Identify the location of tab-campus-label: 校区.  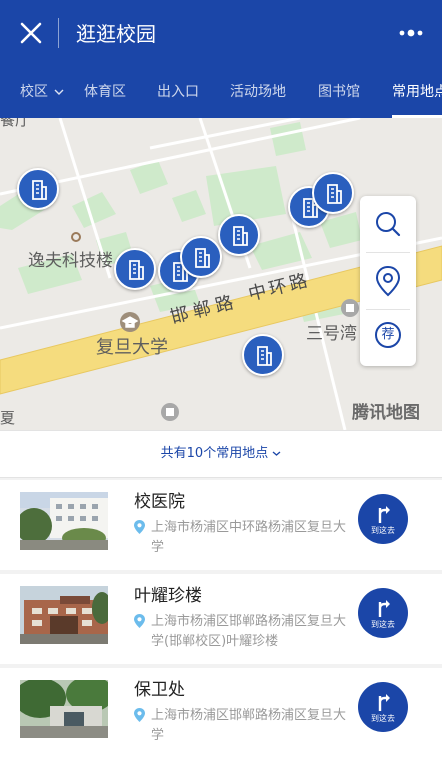
(34, 92).